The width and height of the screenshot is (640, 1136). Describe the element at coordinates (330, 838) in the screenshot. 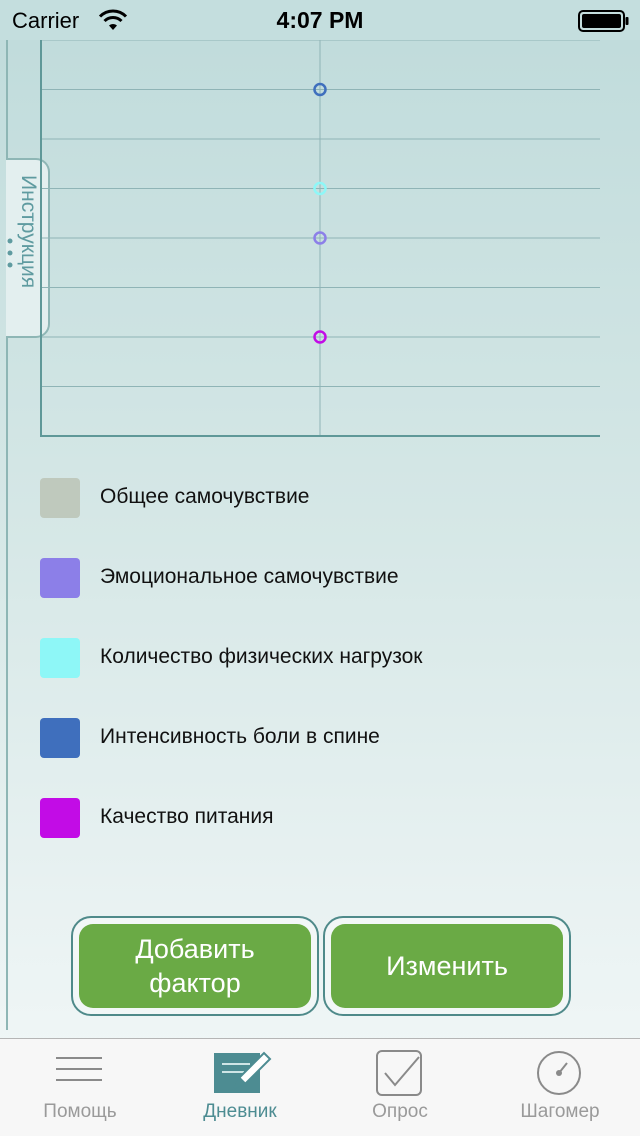

I see `legend-item: Качество питания` at that location.